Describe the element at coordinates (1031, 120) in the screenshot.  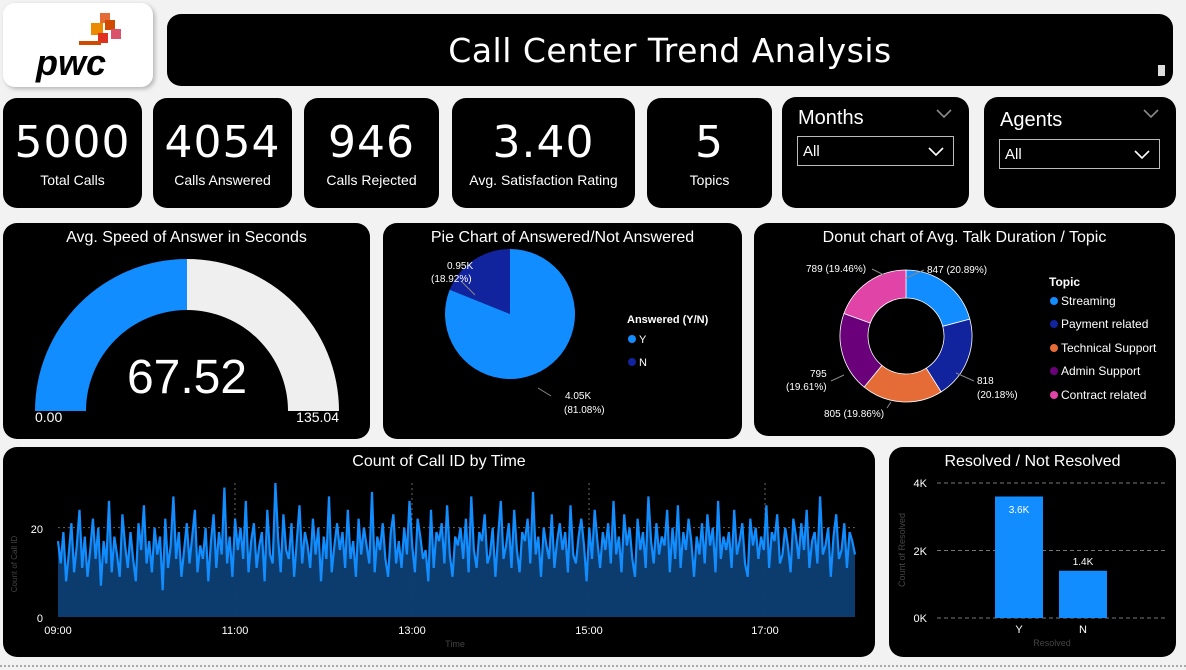
I see `agents-slicer-title: Agents` at that location.